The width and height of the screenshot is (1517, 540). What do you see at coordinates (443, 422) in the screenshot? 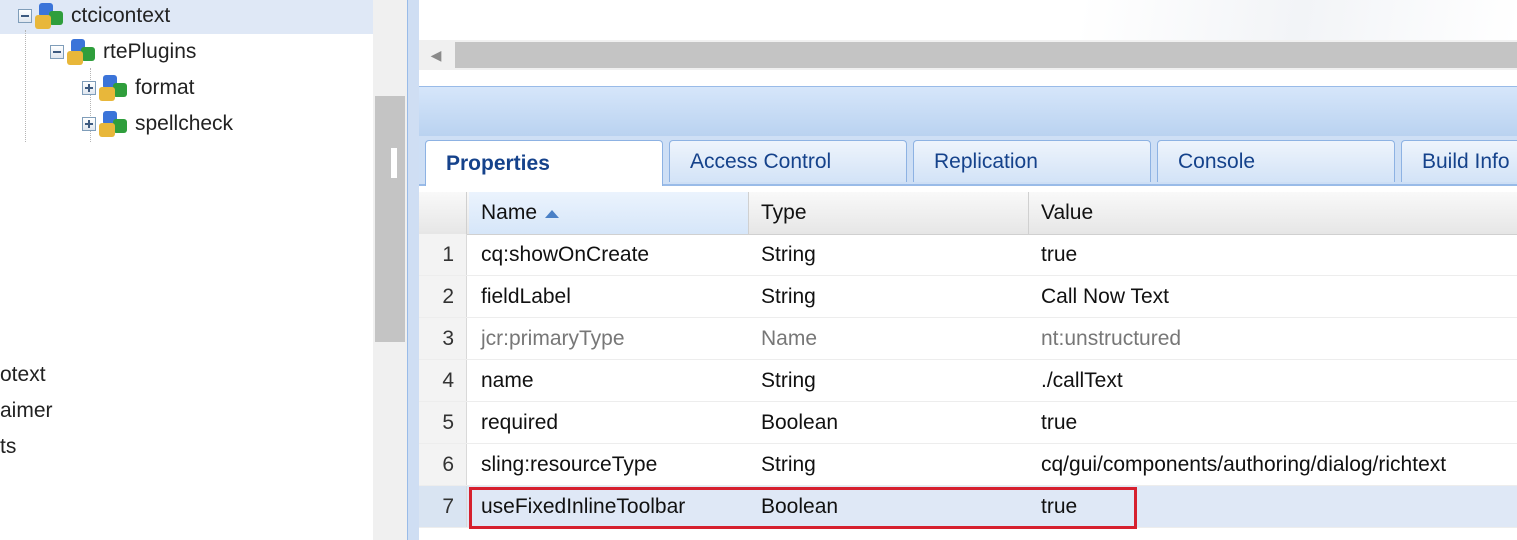
I see `row-number: 5` at bounding box center [443, 422].